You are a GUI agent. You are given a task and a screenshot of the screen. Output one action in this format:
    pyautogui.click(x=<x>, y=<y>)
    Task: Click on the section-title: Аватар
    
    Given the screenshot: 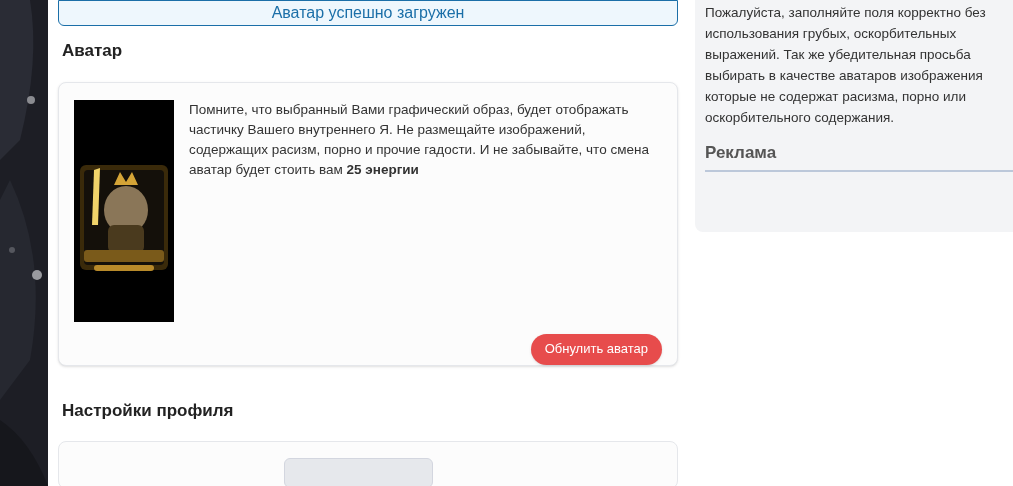 What is the action you would take?
    pyautogui.click(x=93, y=51)
    